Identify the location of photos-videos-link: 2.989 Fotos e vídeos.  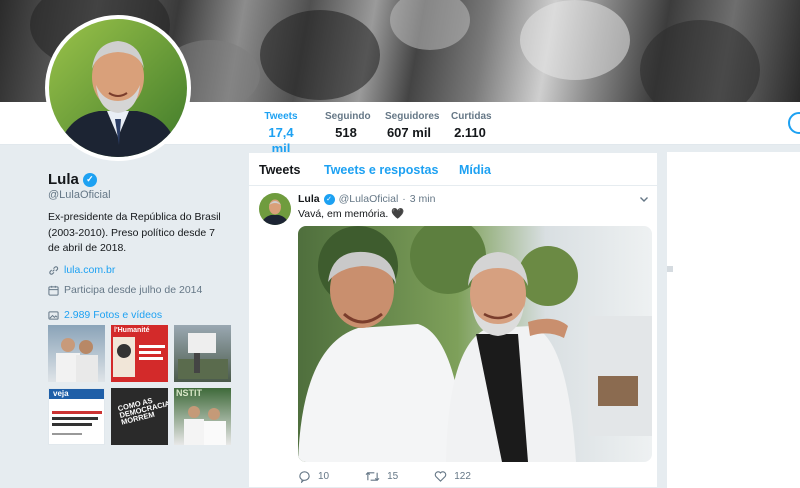
(105, 315).